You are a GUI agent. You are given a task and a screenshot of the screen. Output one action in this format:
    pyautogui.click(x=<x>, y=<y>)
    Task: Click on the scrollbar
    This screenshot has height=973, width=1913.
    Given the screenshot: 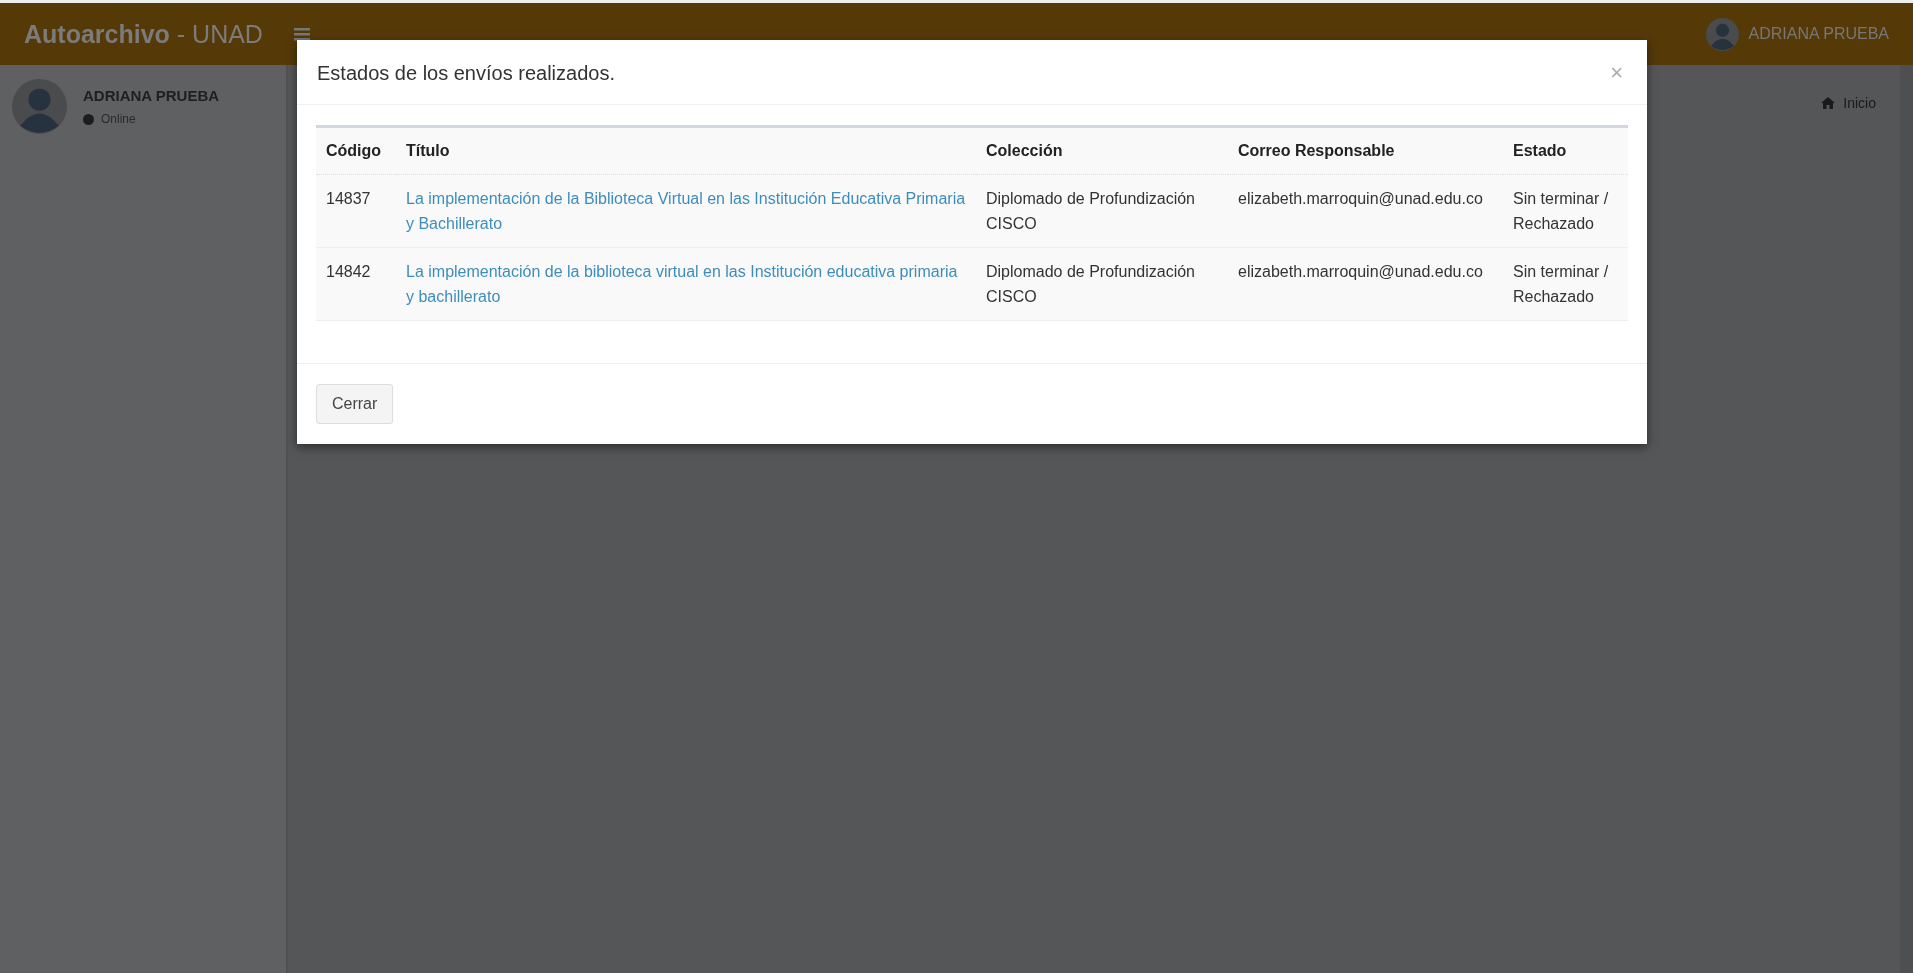 What is the action you would take?
    pyautogui.click(x=1906, y=519)
    